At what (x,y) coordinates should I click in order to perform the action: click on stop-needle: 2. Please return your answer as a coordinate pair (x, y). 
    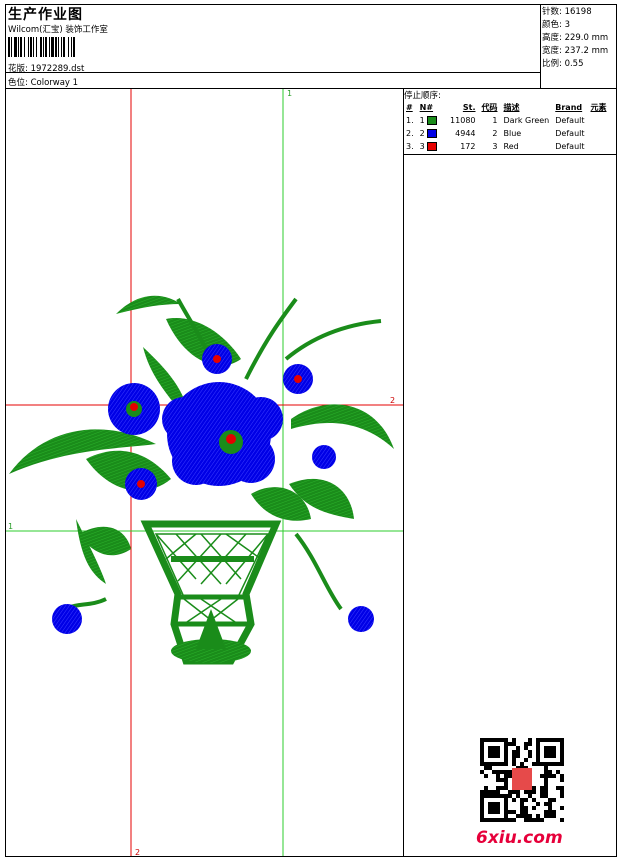
    Looking at the image, I should click on (432, 133).